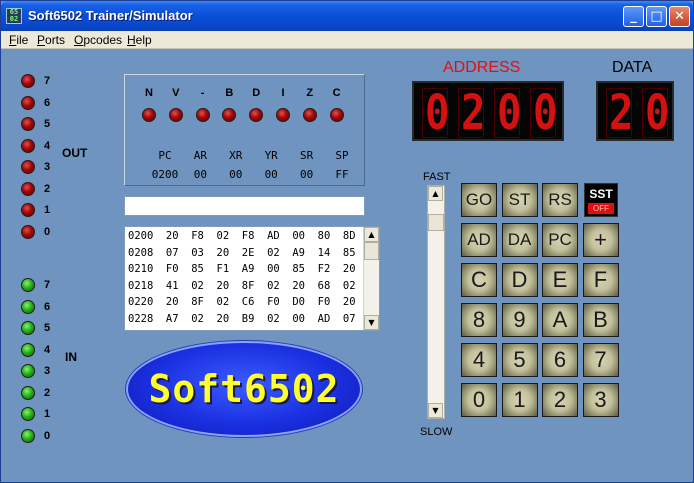 Image resolution: width=694 pixels, height=483 pixels. Describe the element at coordinates (236, 155) in the screenshot. I see `register-label: XR` at that location.